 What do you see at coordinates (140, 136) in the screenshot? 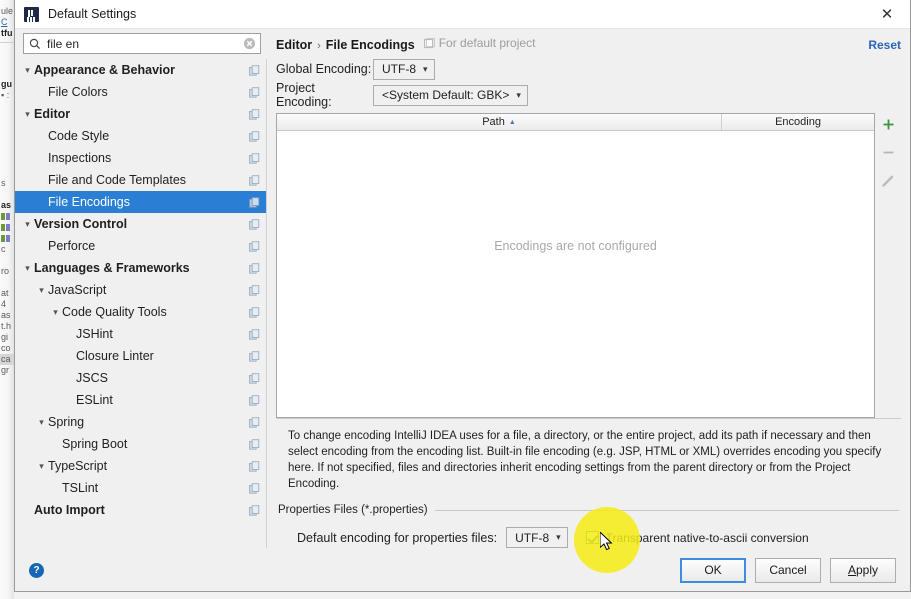
I see `sidebar-item-code-style: Code Style` at bounding box center [140, 136].